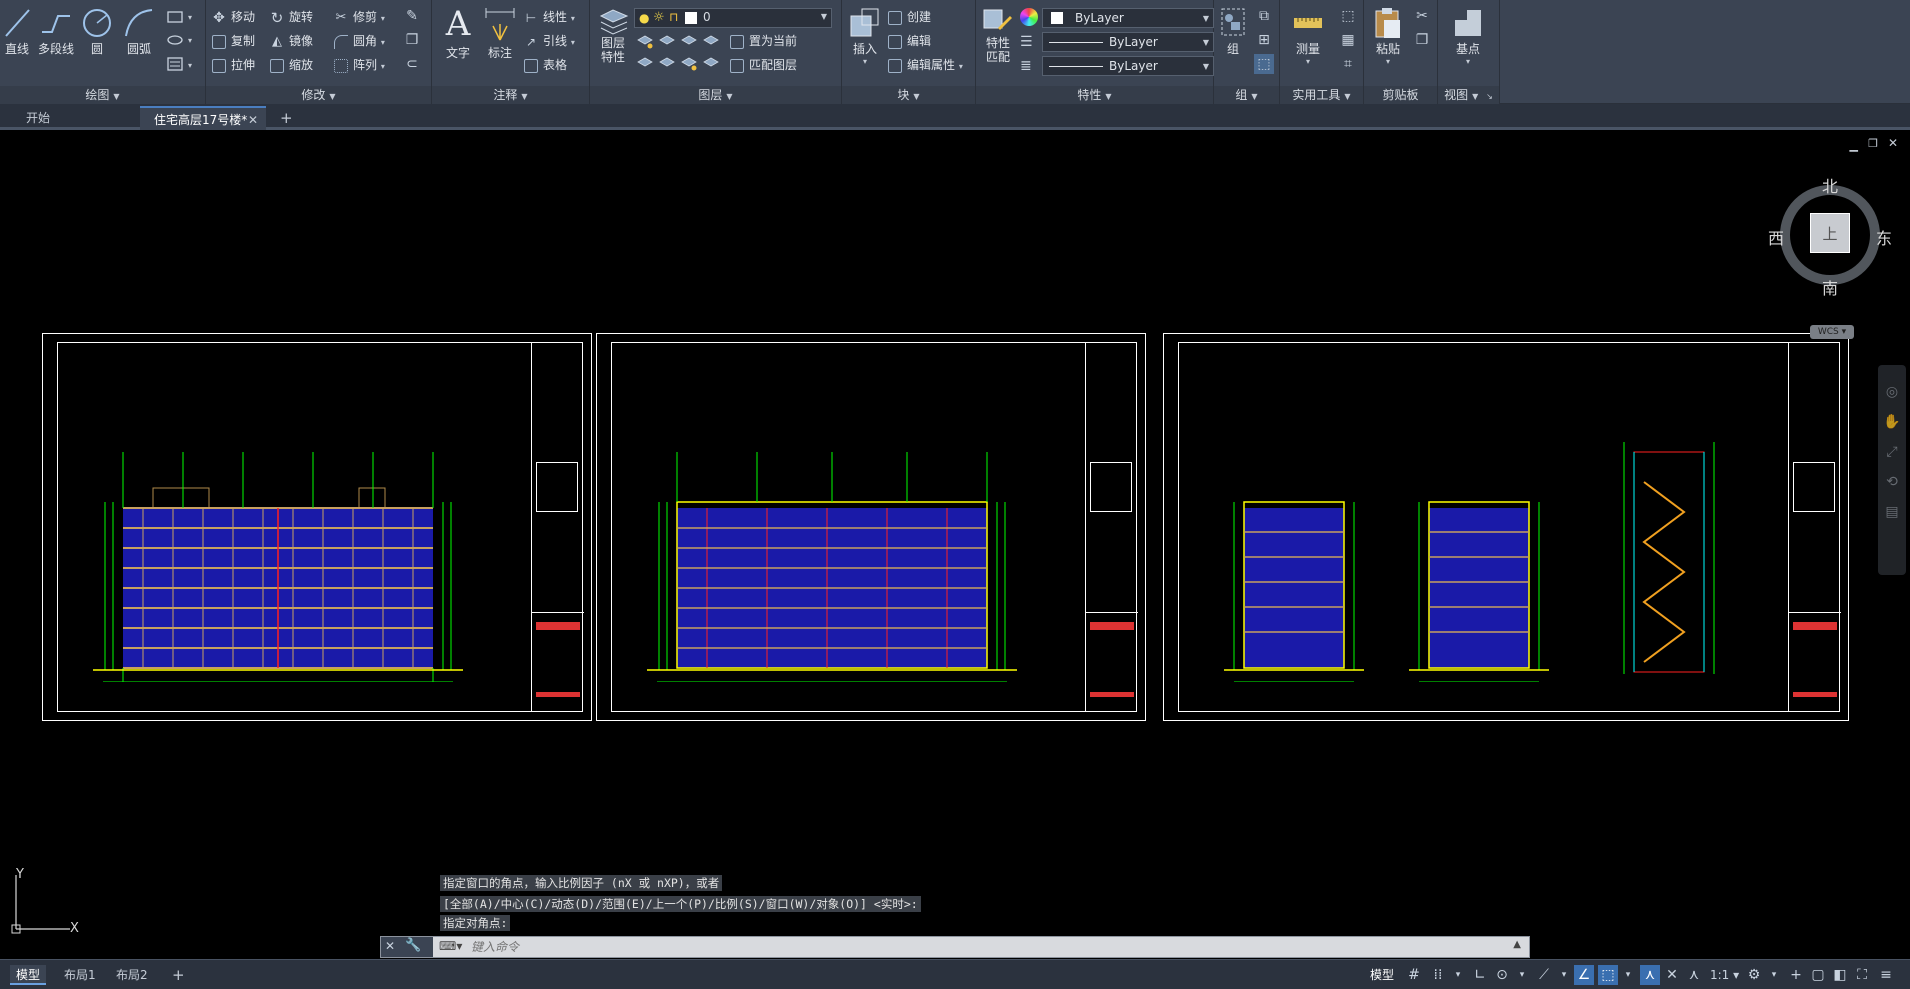 The height and width of the screenshot is (989, 1910). I want to click on drawing-sheet-side-elevations, so click(1506, 527).